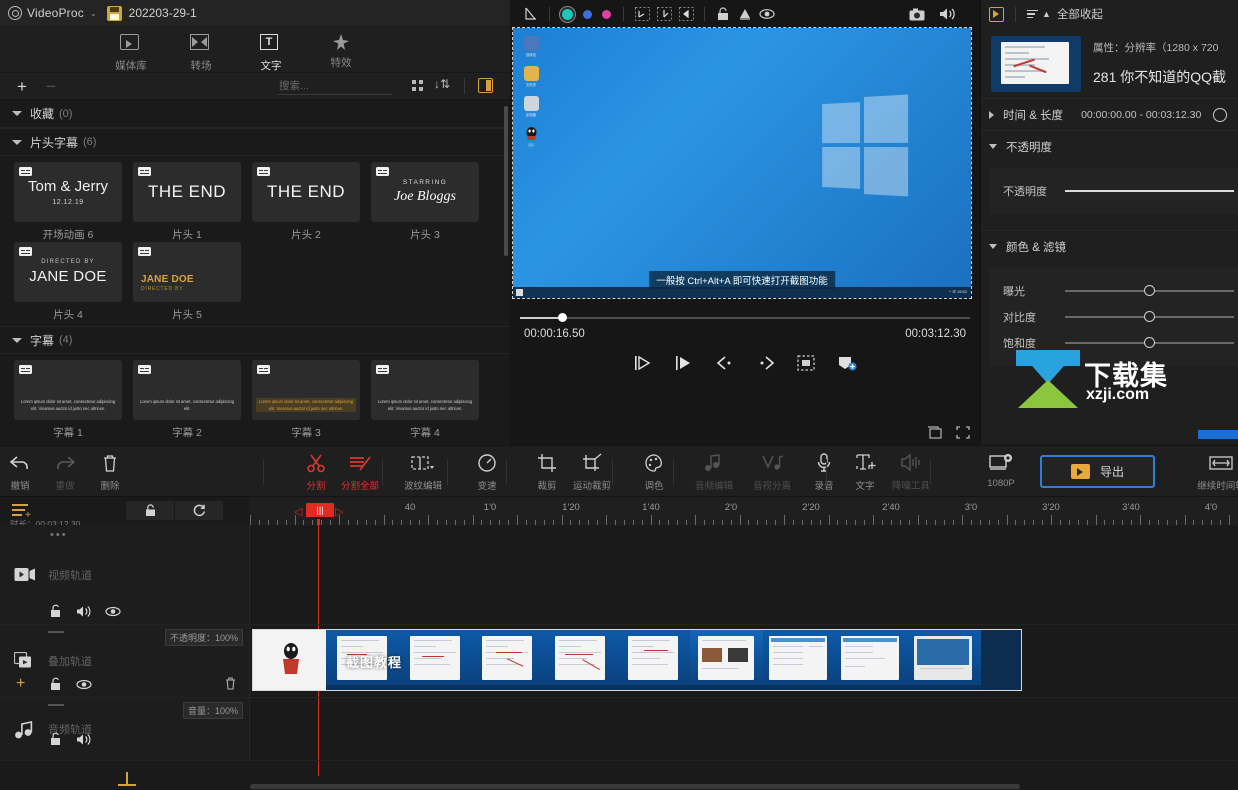 This screenshot has width=1238, height=790. What do you see at coordinates (1220, 114) in the screenshot?
I see `stopwatch-icon` at bounding box center [1220, 114].